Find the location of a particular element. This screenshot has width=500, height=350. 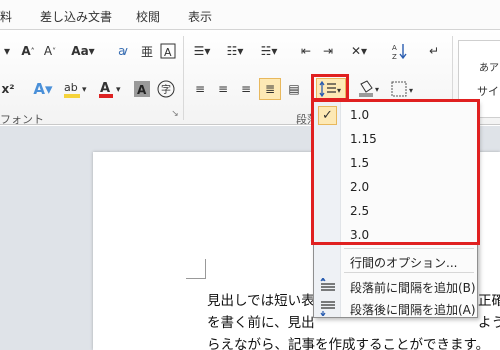

sort-icon: AZ is located at coordinates (400, 51).